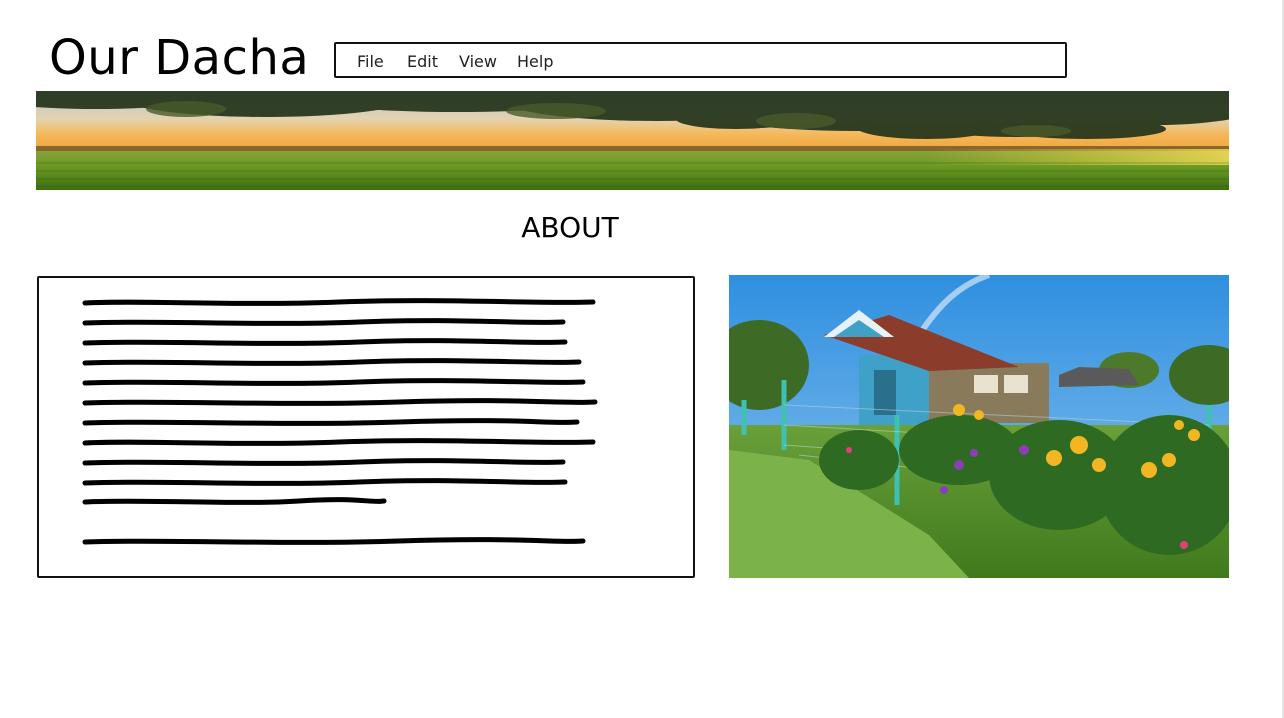  I want to click on about-heading: ABOUT, so click(570, 227).